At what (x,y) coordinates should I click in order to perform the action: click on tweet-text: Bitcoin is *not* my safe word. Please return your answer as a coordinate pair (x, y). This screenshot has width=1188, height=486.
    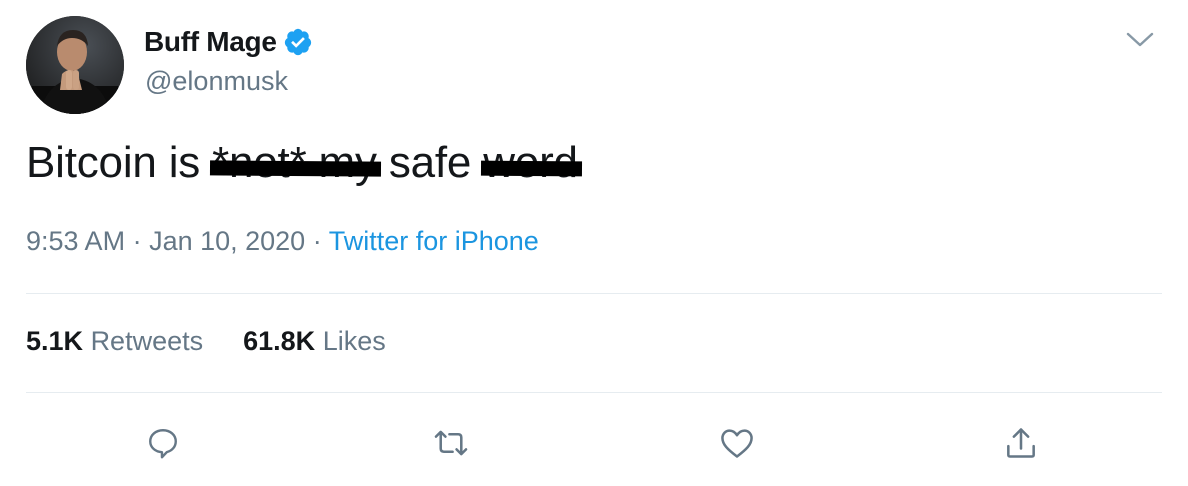
    Looking at the image, I should click on (302, 163).